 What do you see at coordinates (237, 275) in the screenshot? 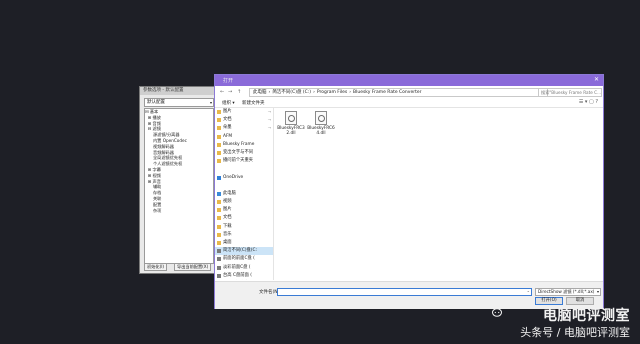
I see `nav-item-label: 台高 C盘前面 (` at bounding box center [237, 275].